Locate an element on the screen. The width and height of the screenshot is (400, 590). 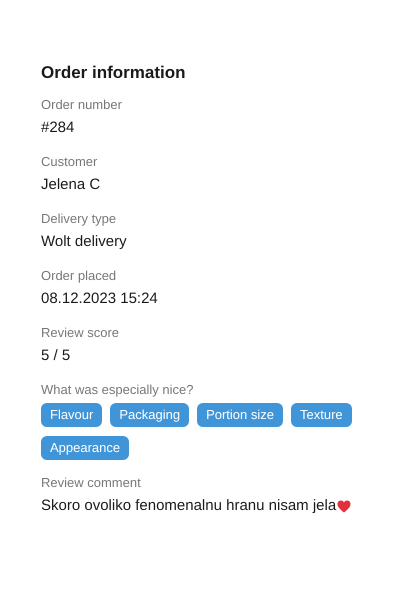
field-value: 08.12.2023 15:24 is located at coordinates (100, 299).